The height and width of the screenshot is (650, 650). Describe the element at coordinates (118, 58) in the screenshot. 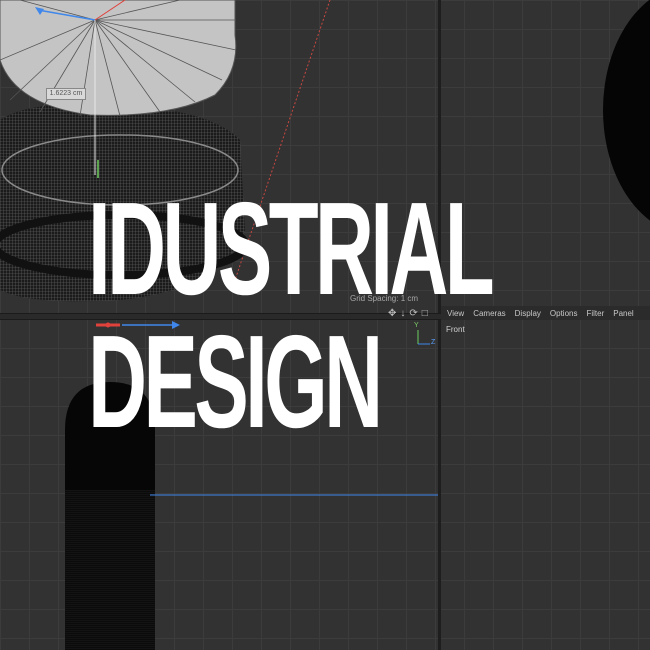

I see `cap-disc` at that location.